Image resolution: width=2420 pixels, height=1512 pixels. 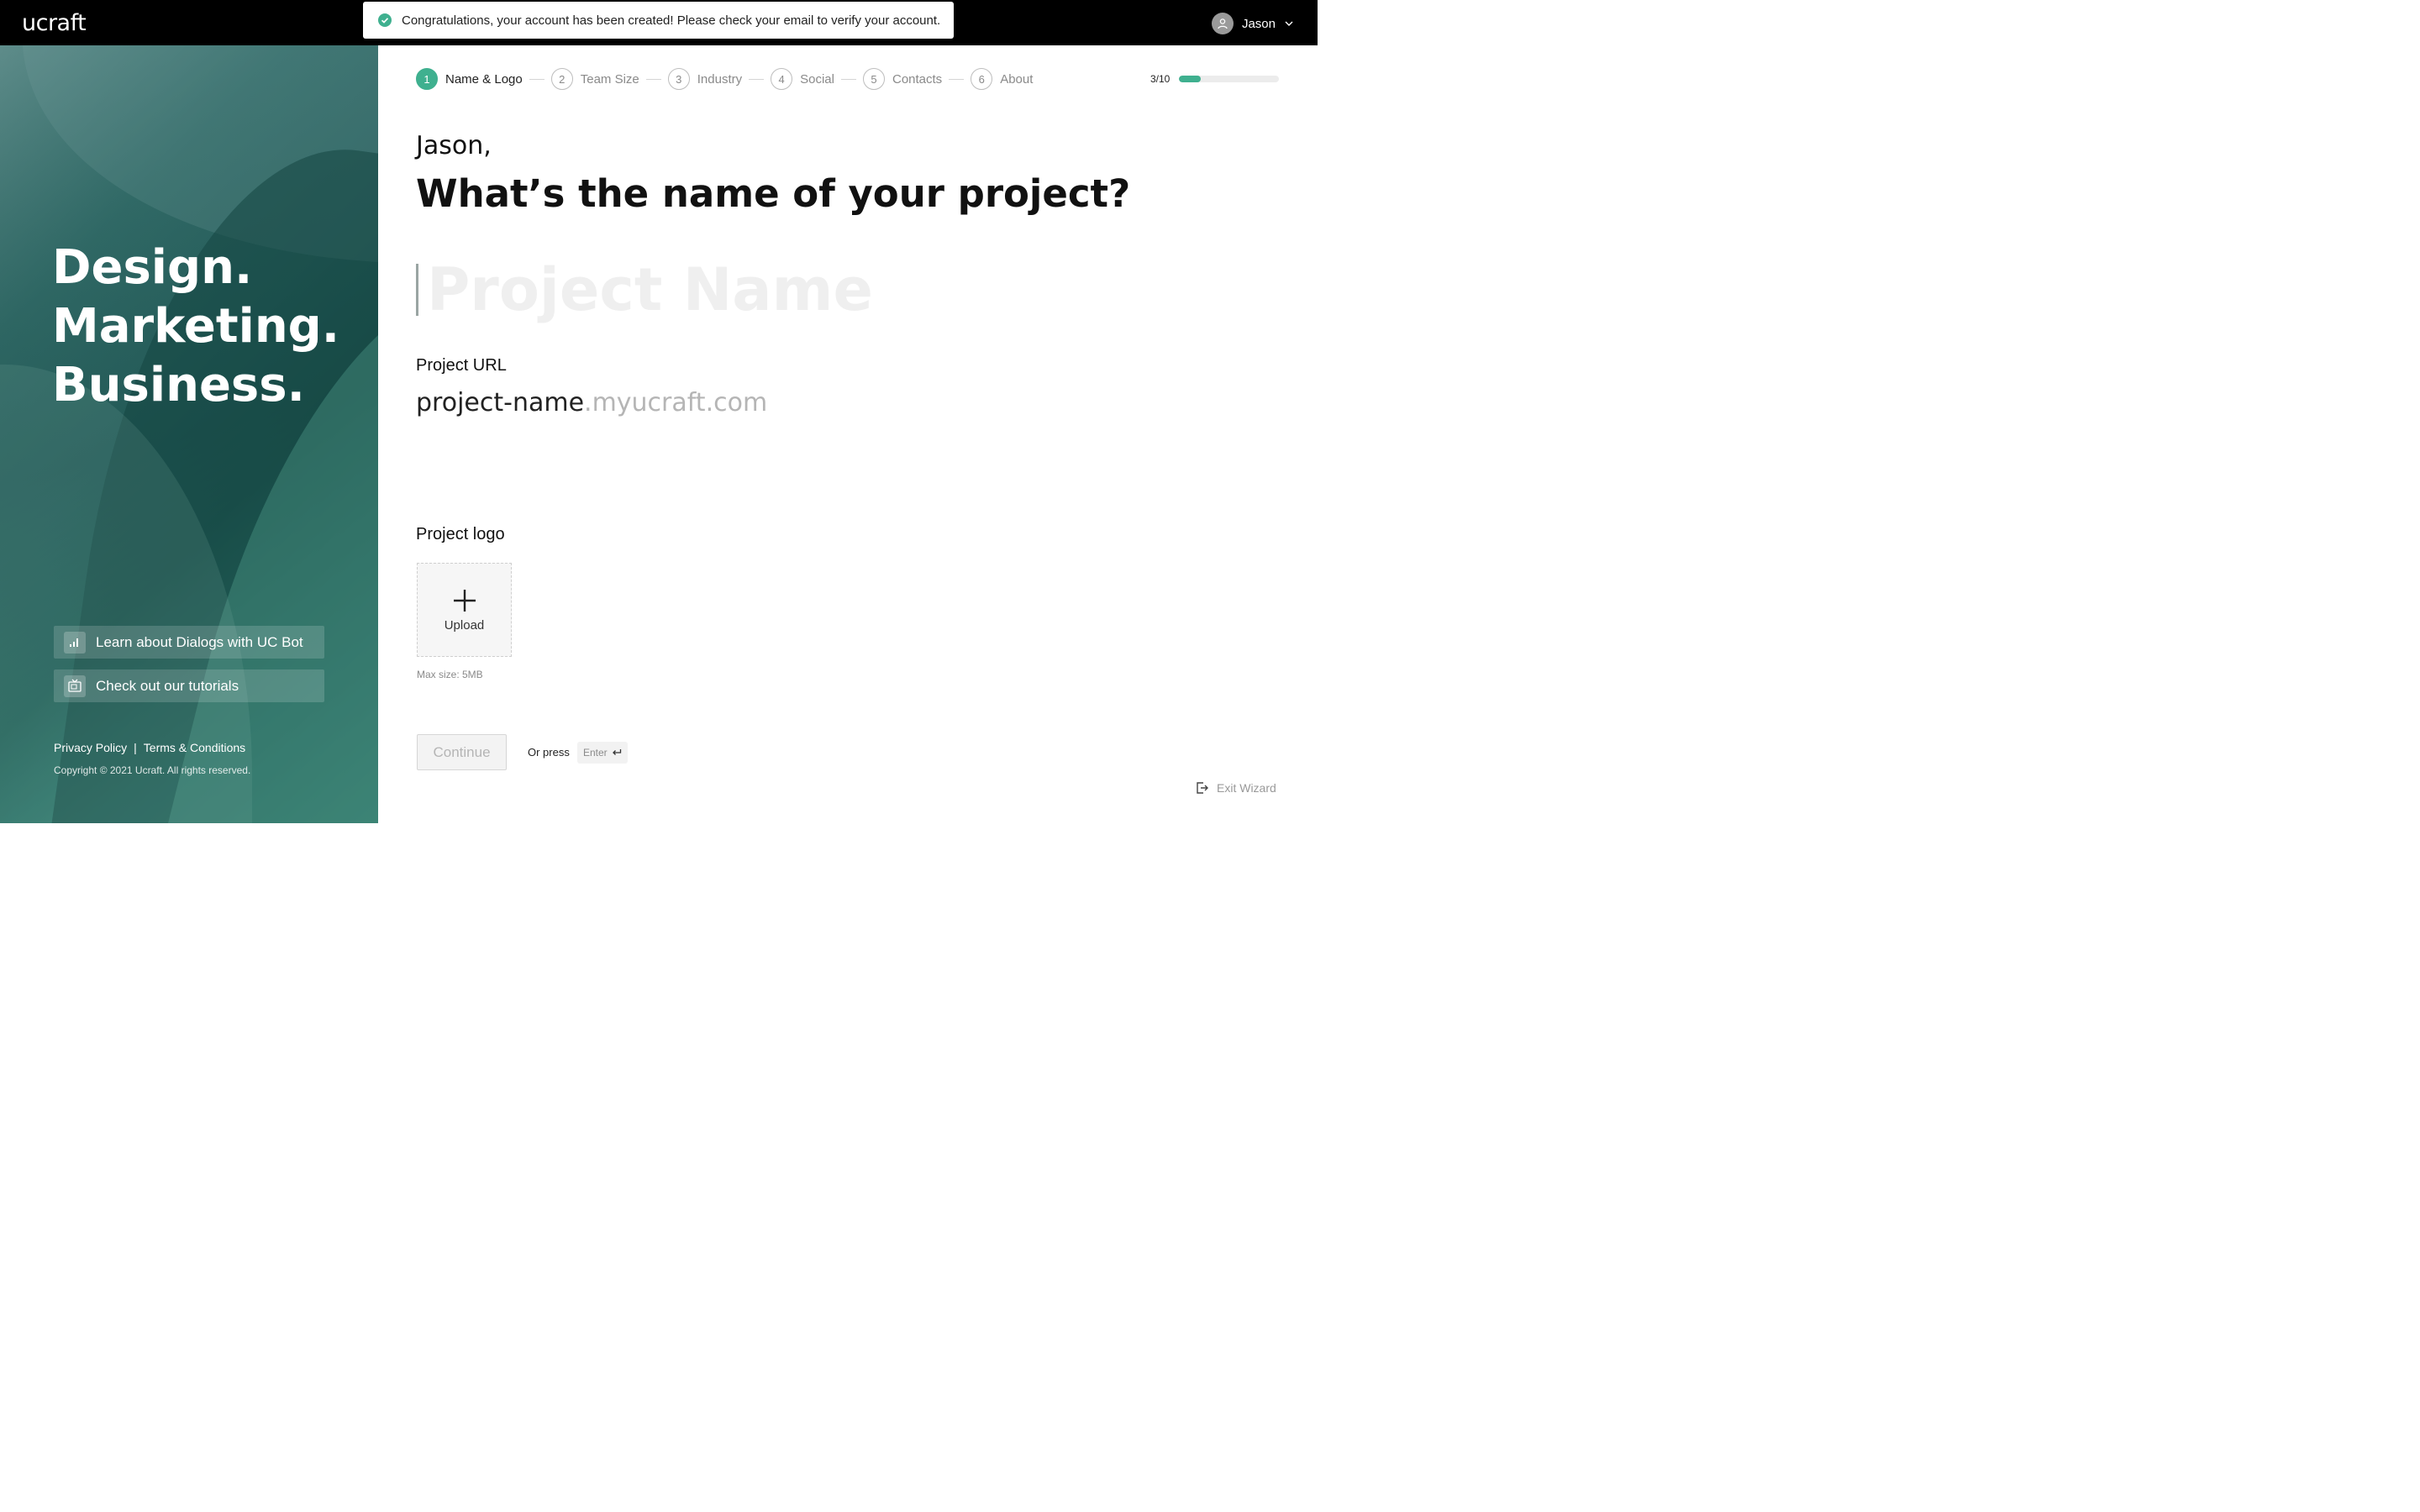 I want to click on step-contacts: 5 Contacts, so click(x=902, y=79).